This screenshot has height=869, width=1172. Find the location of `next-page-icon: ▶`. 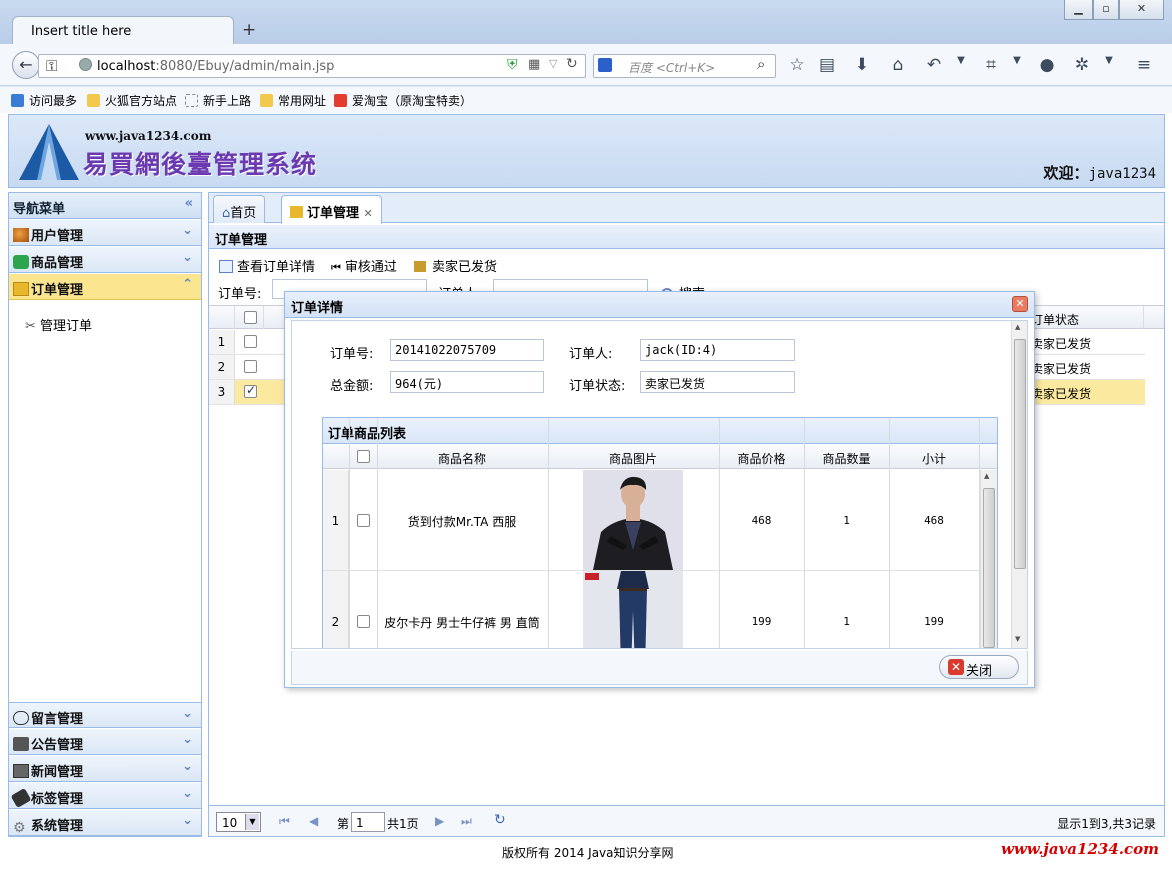

next-page-icon: ▶ is located at coordinates (439, 821).